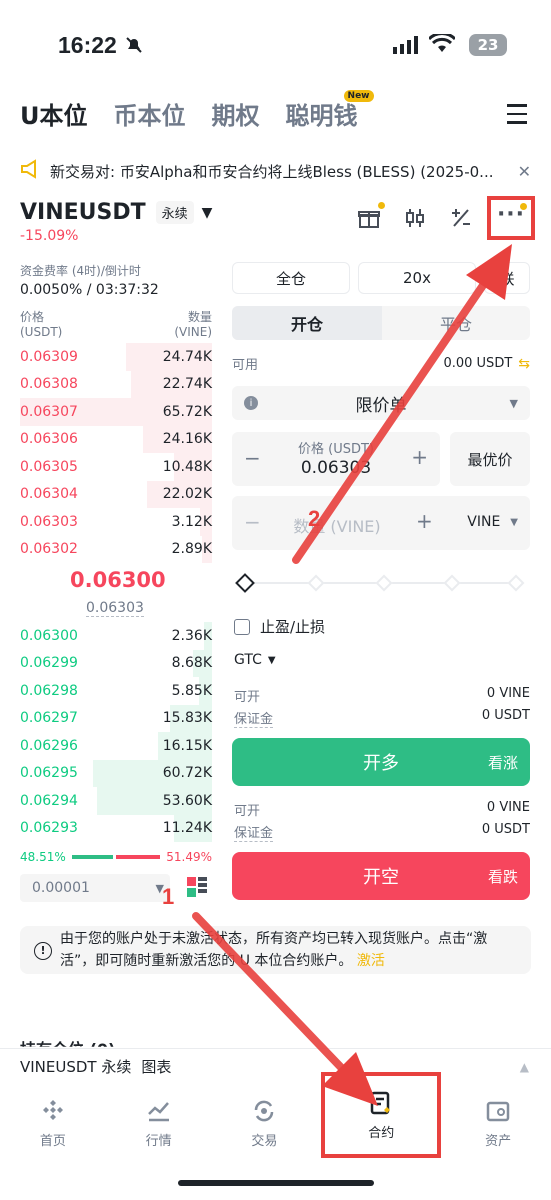 The image size is (551, 1200). What do you see at coordinates (507, 278) in the screenshot?
I see `position-mode-button: 联` at bounding box center [507, 278].